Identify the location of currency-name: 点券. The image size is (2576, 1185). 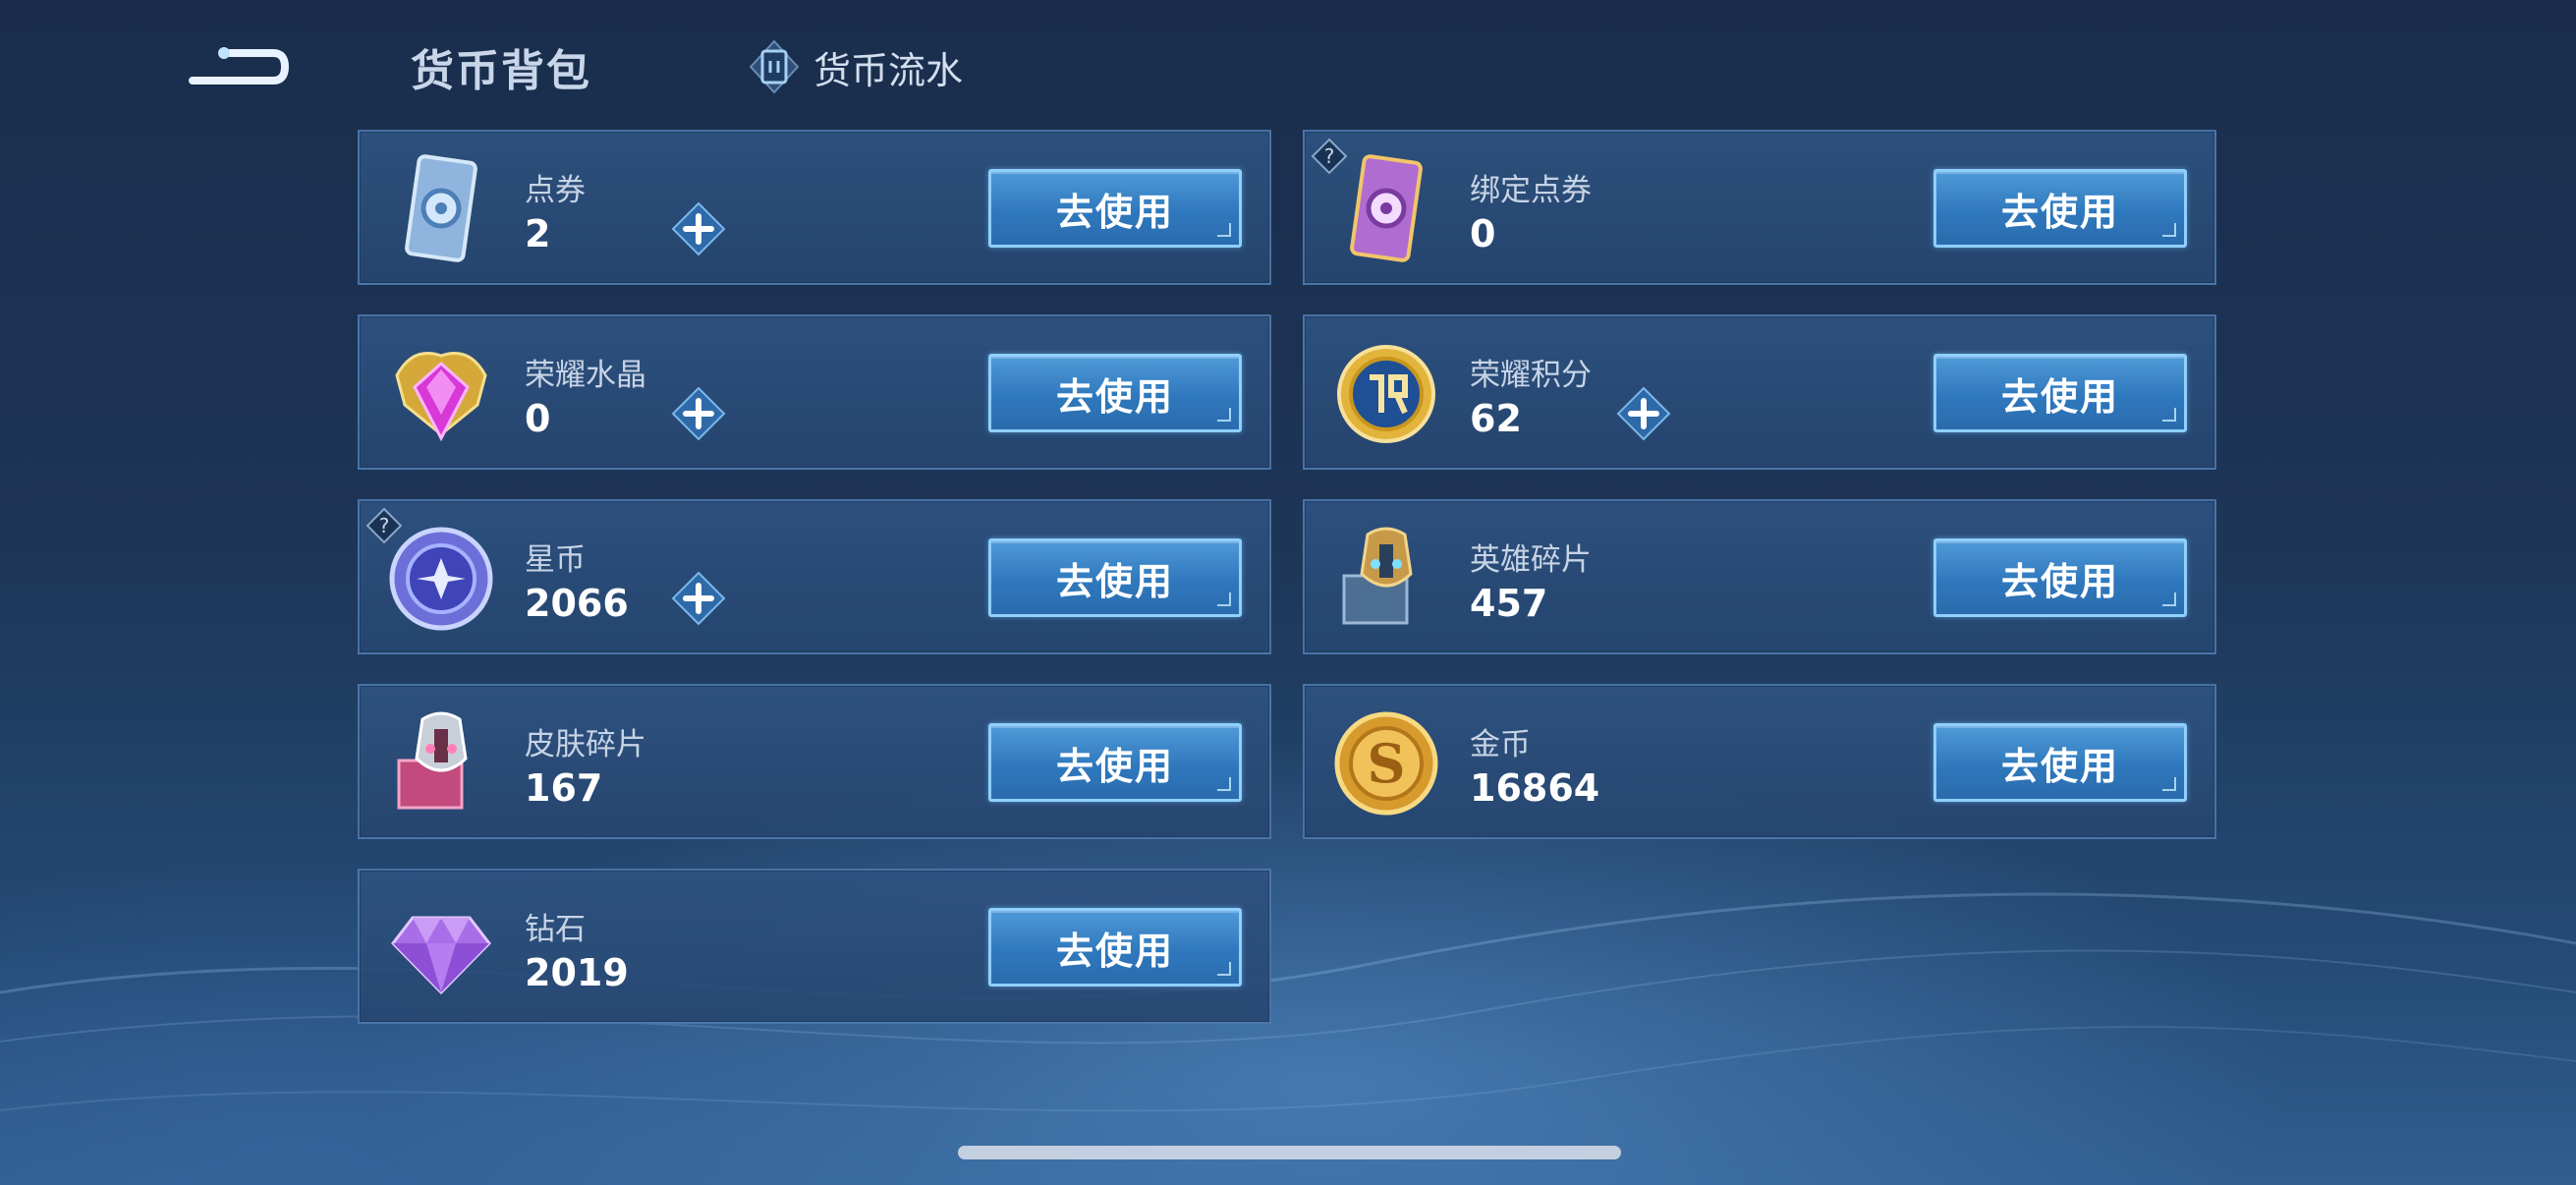
(555, 191).